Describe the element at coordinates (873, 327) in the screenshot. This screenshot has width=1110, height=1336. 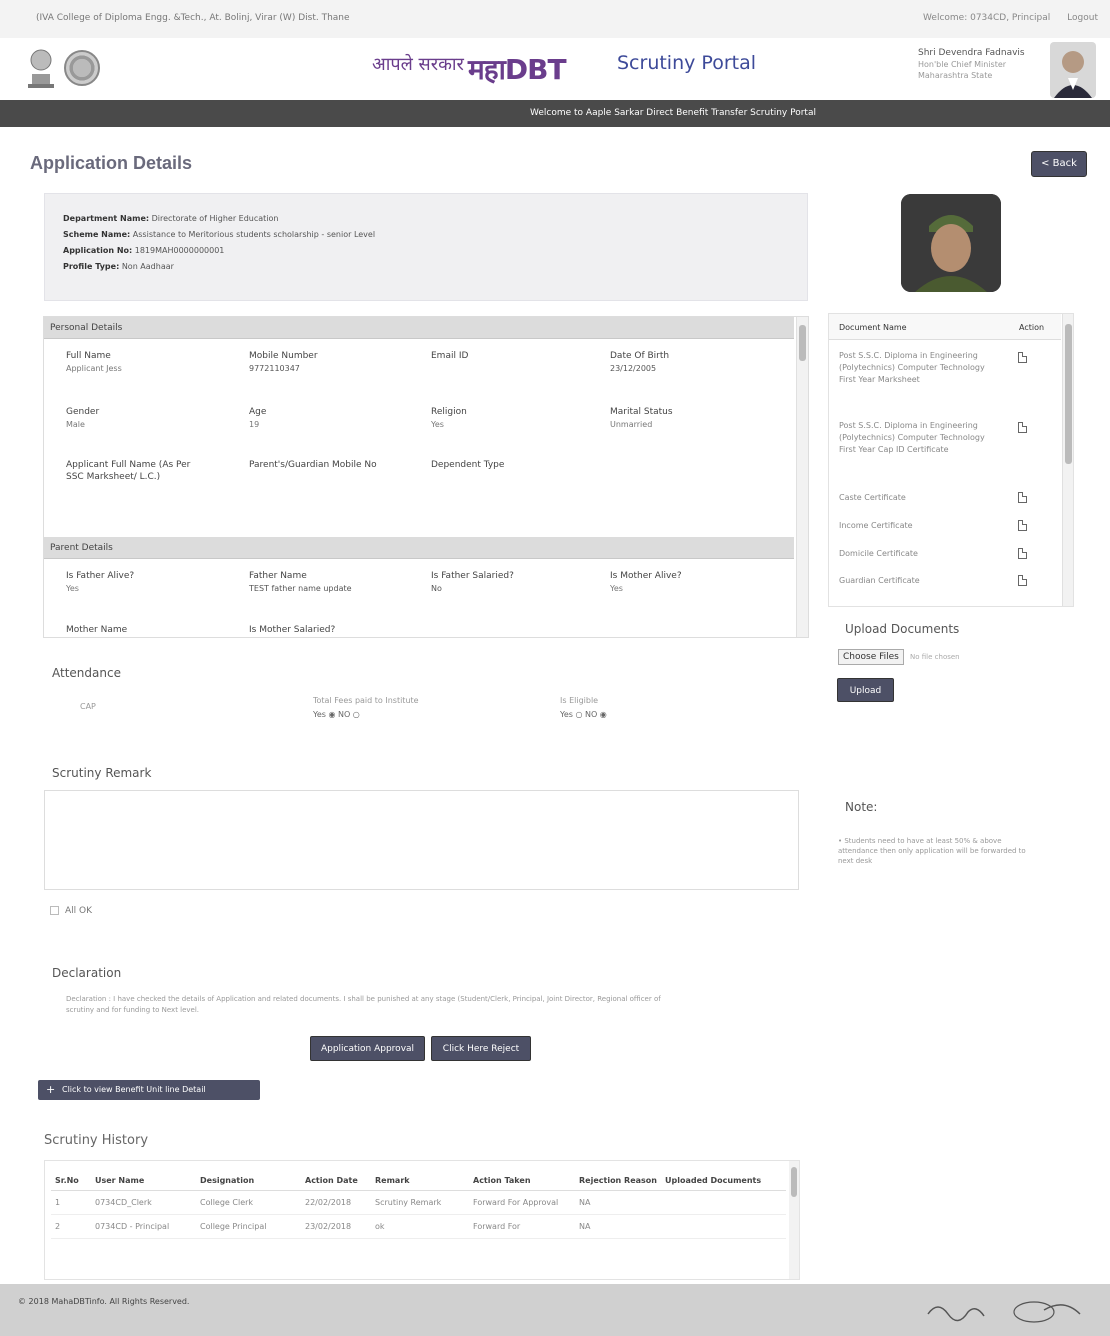
I see `document-name-header: Document Name` at that location.